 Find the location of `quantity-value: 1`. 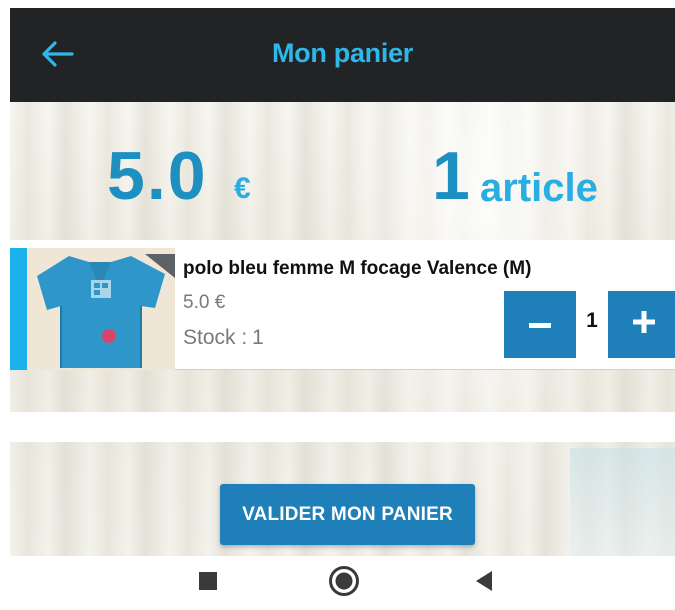

quantity-value: 1 is located at coordinates (592, 320).